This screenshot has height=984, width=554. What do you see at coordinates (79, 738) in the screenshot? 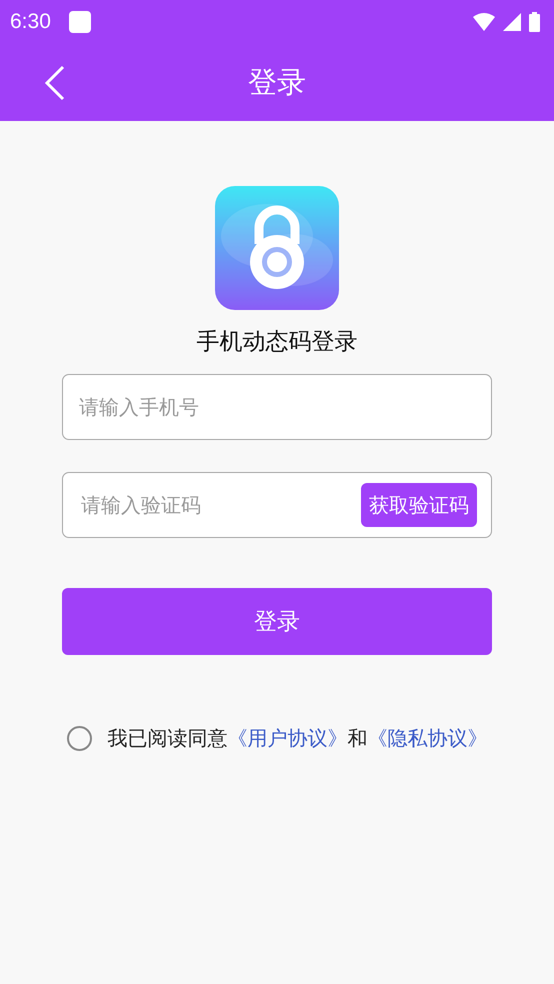
I see `agree-checkbox` at bounding box center [79, 738].